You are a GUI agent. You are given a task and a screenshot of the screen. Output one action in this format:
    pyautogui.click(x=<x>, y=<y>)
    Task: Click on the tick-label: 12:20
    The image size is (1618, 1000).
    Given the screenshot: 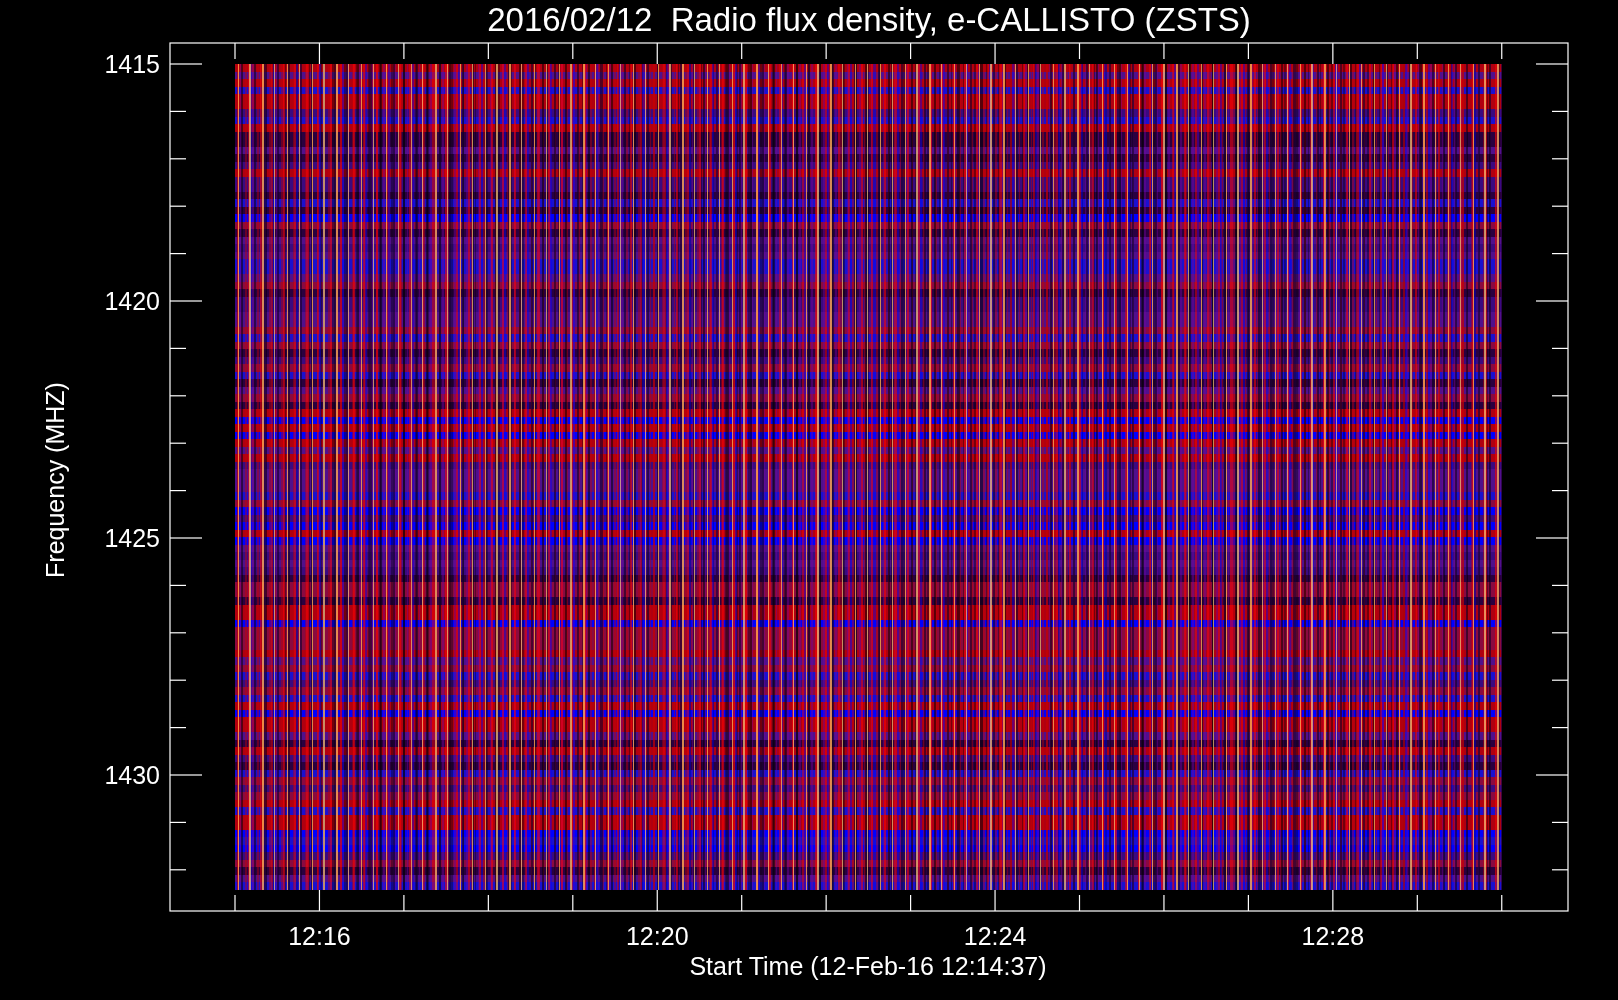 What is the action you would take?
    pyautogui.click(x=657, y=936)
    